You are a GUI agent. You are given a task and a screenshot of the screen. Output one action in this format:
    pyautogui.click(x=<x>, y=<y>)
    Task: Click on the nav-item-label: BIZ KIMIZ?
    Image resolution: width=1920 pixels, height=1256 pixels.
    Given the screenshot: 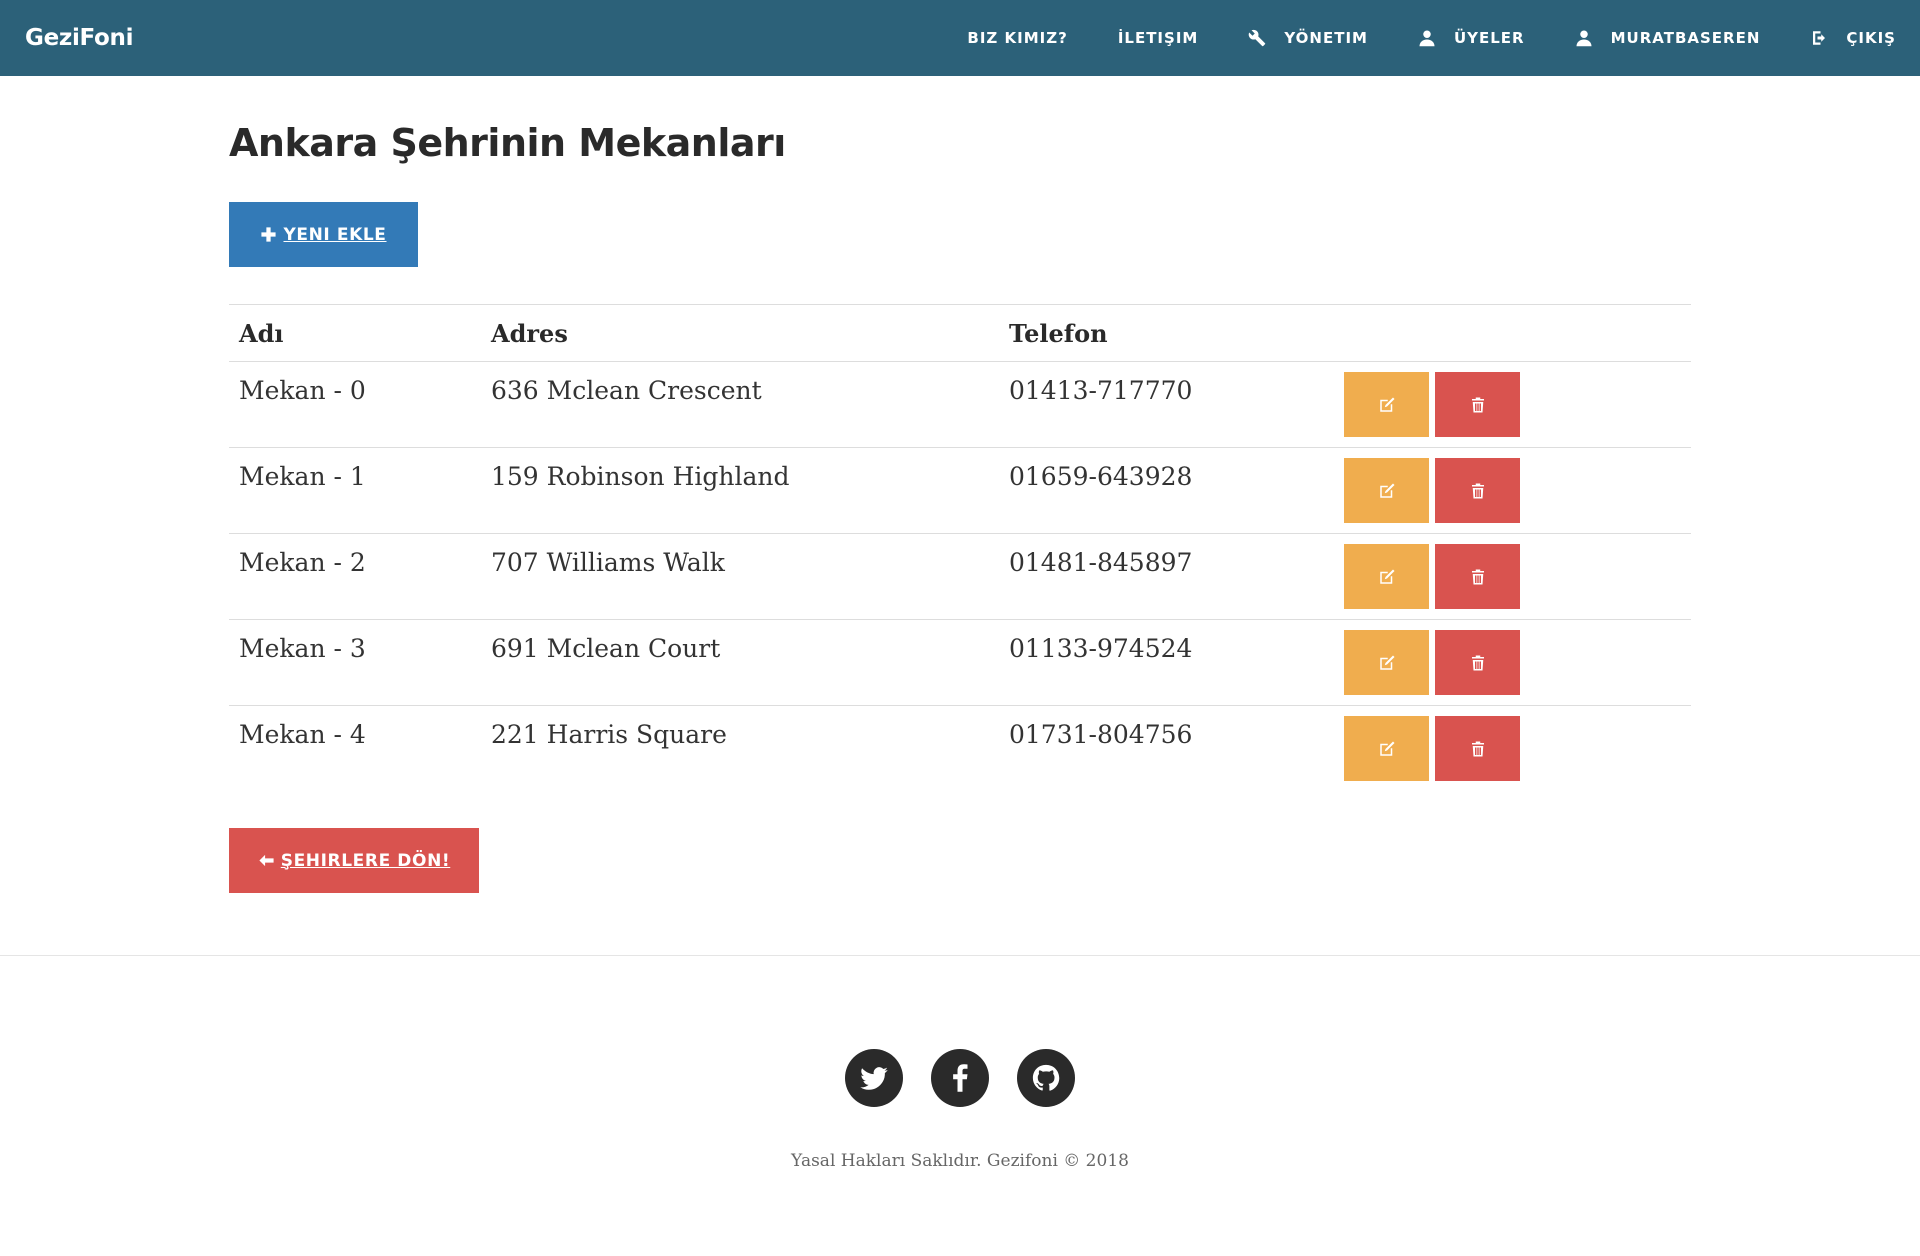 What is the action you would take?
    pyautogui.click(x=1017, y=38)
    